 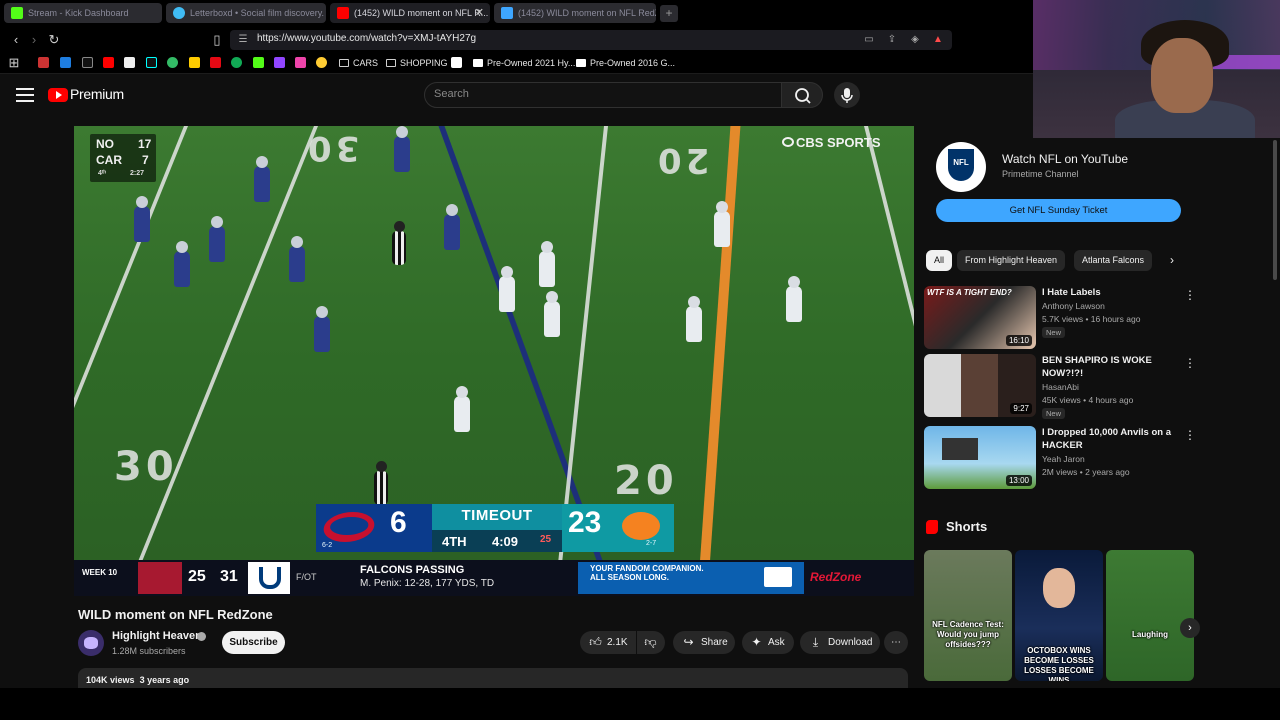 What do you see at coordinates (1073, 306) in the screenshot?
I see `recommendation-channel: Anthony Lawson` at bounding box center [1073, 306].